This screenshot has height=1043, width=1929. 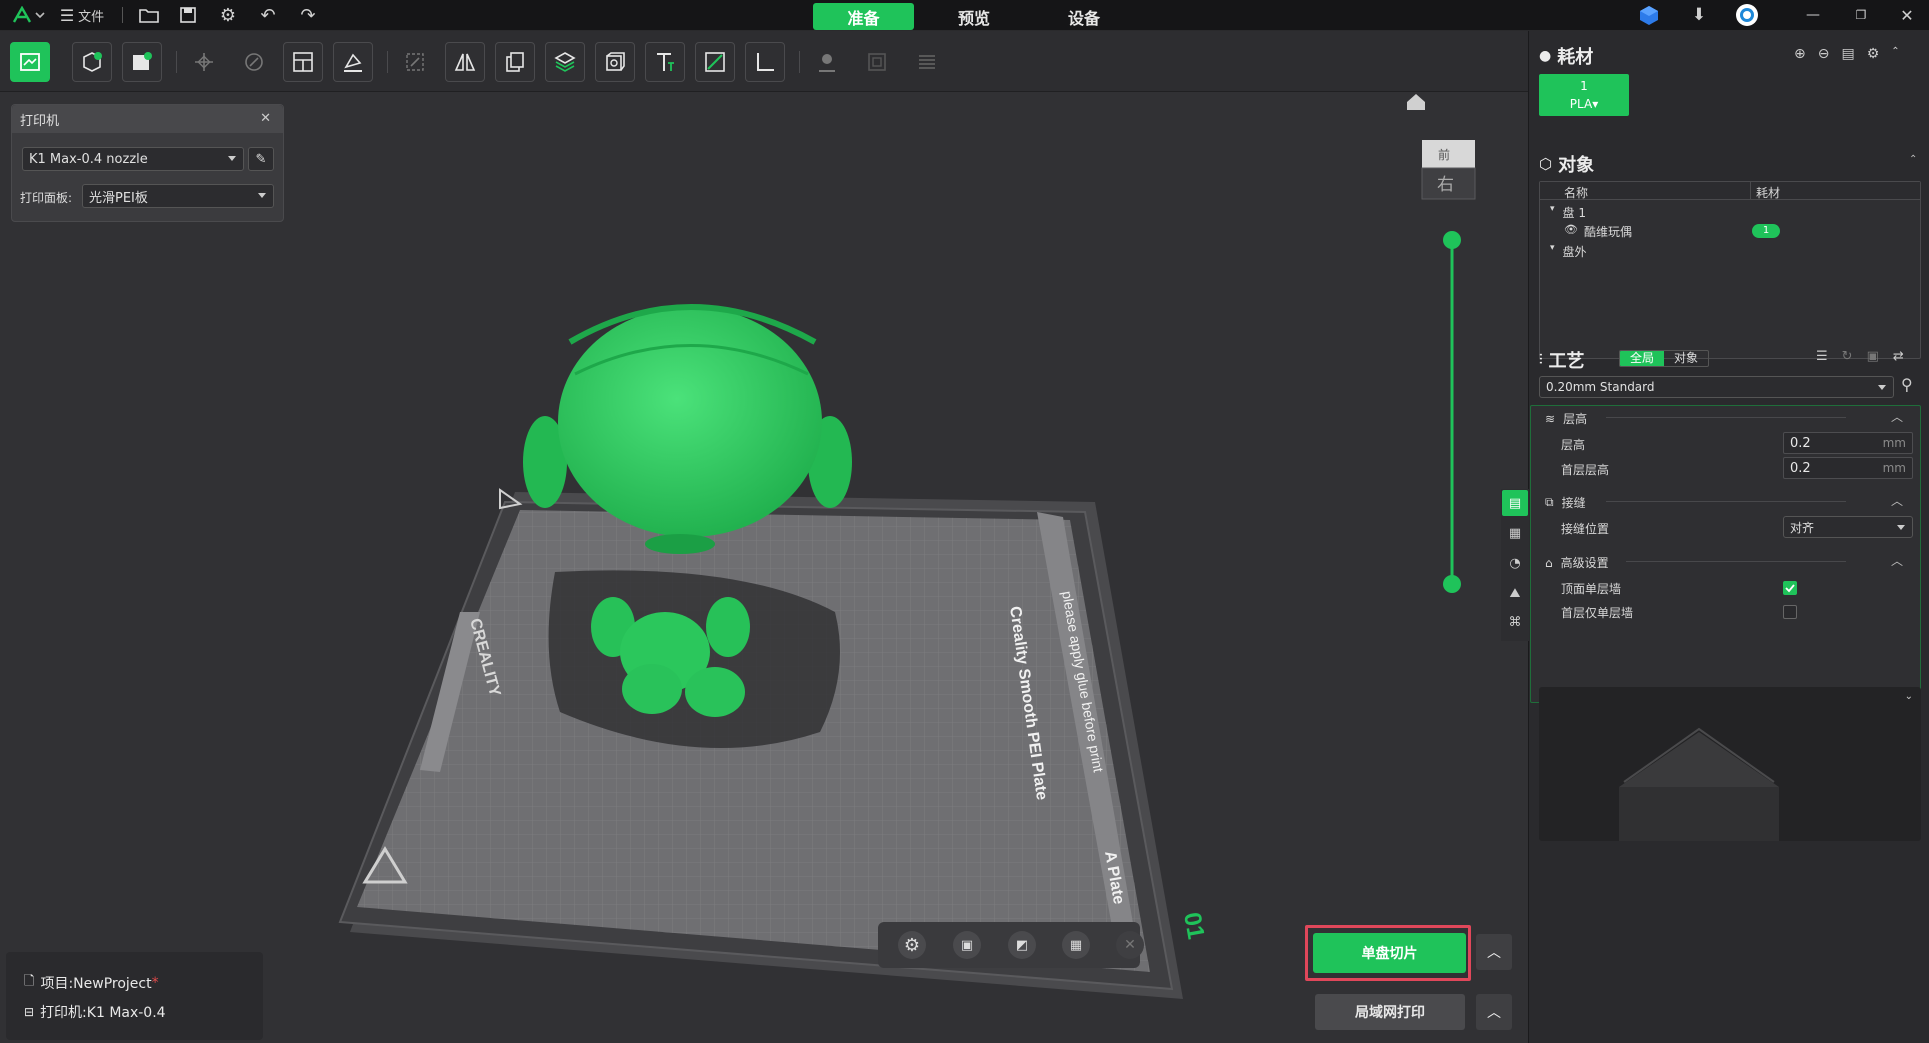 I want to click on cloud-model-icon, so click(x=1649, y=15).